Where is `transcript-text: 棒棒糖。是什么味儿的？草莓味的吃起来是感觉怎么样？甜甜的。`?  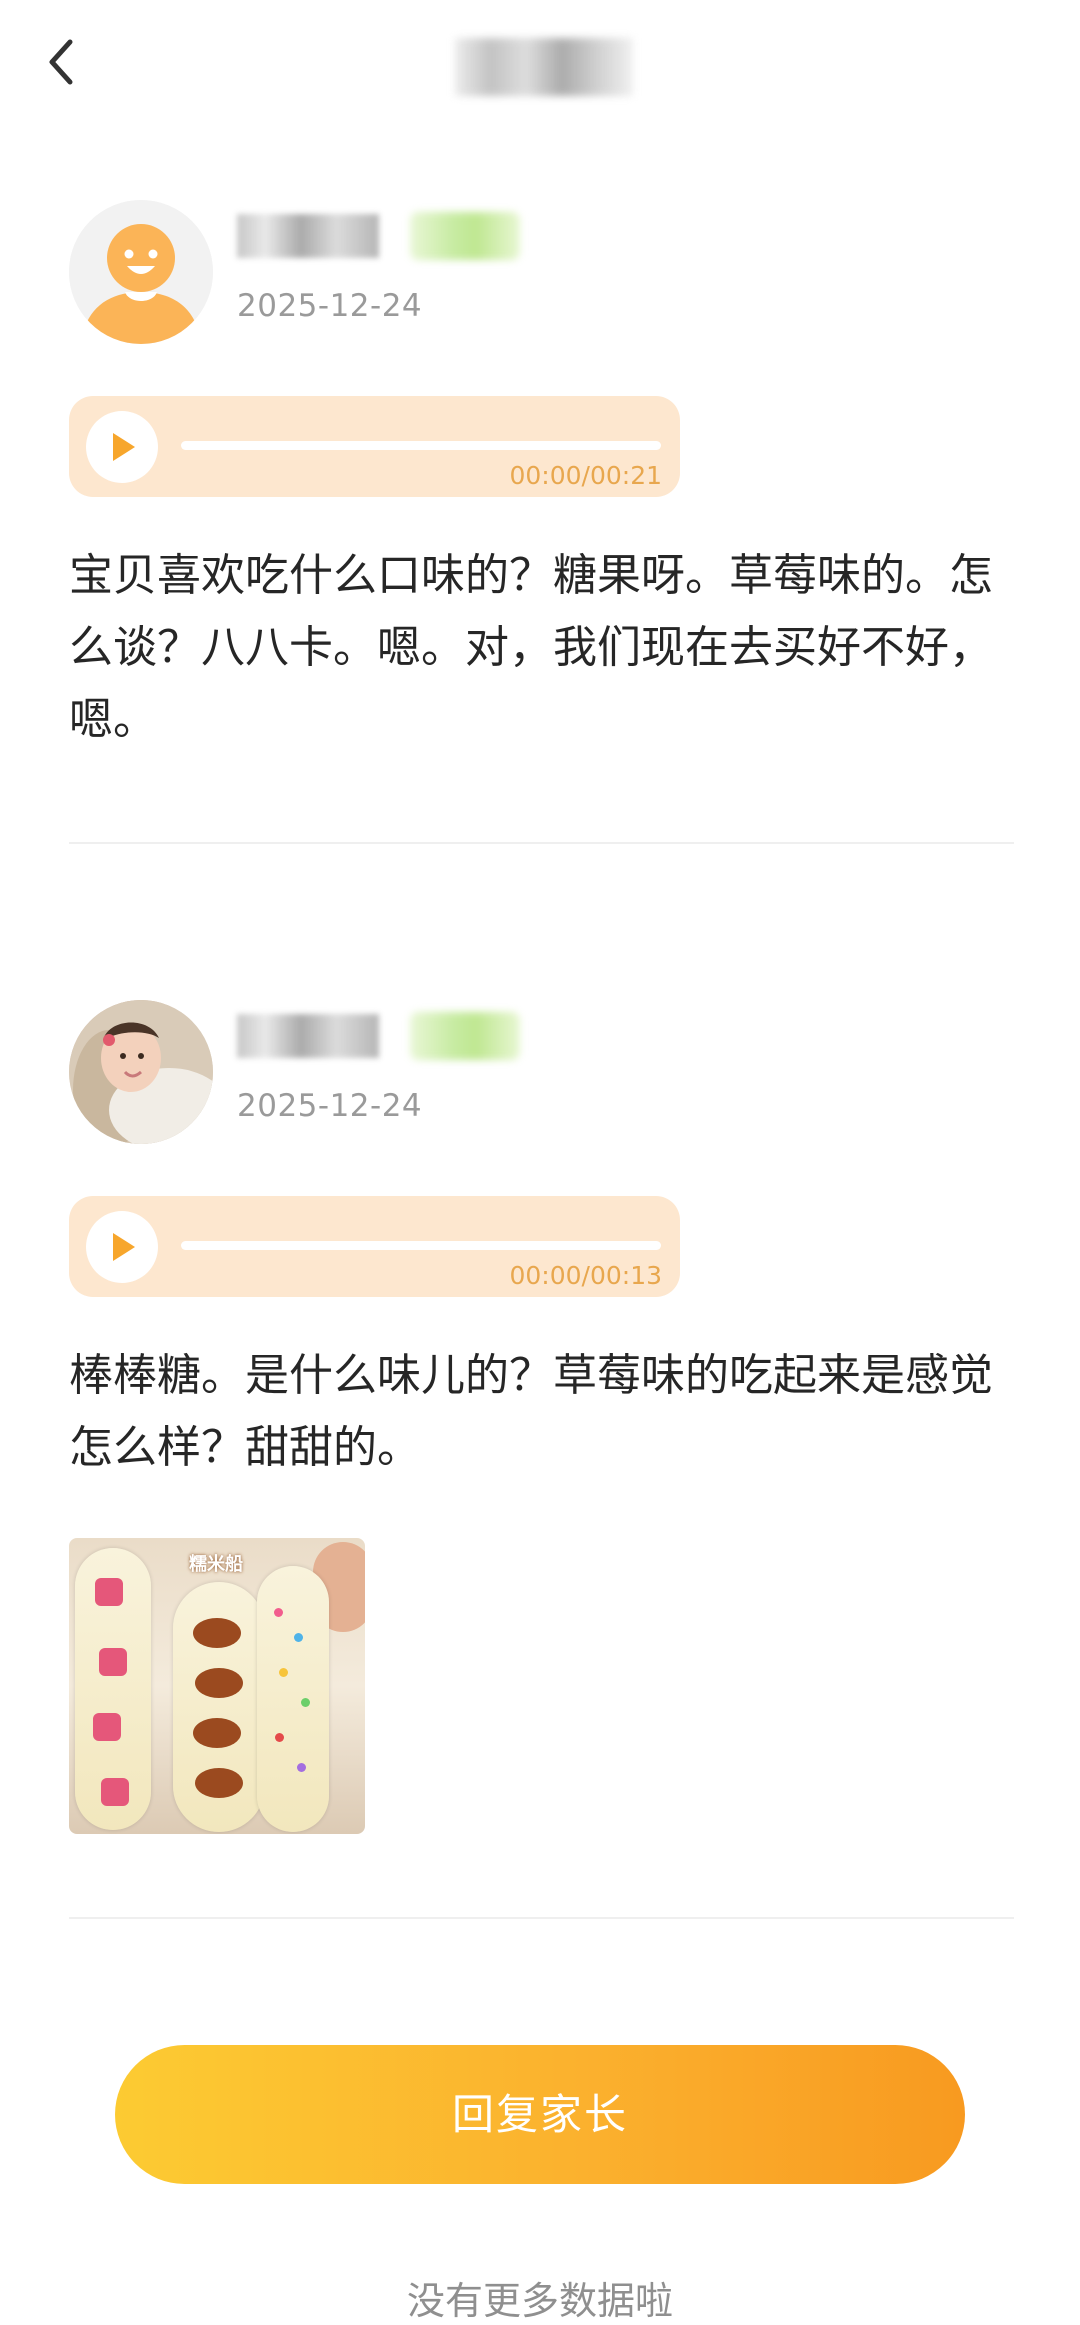 transcript-text: 棒棒糖。是什么味儿的？草莓味的吃起来是感觉怎么样？甜甜的。 is located at coordinates (531, 1411).